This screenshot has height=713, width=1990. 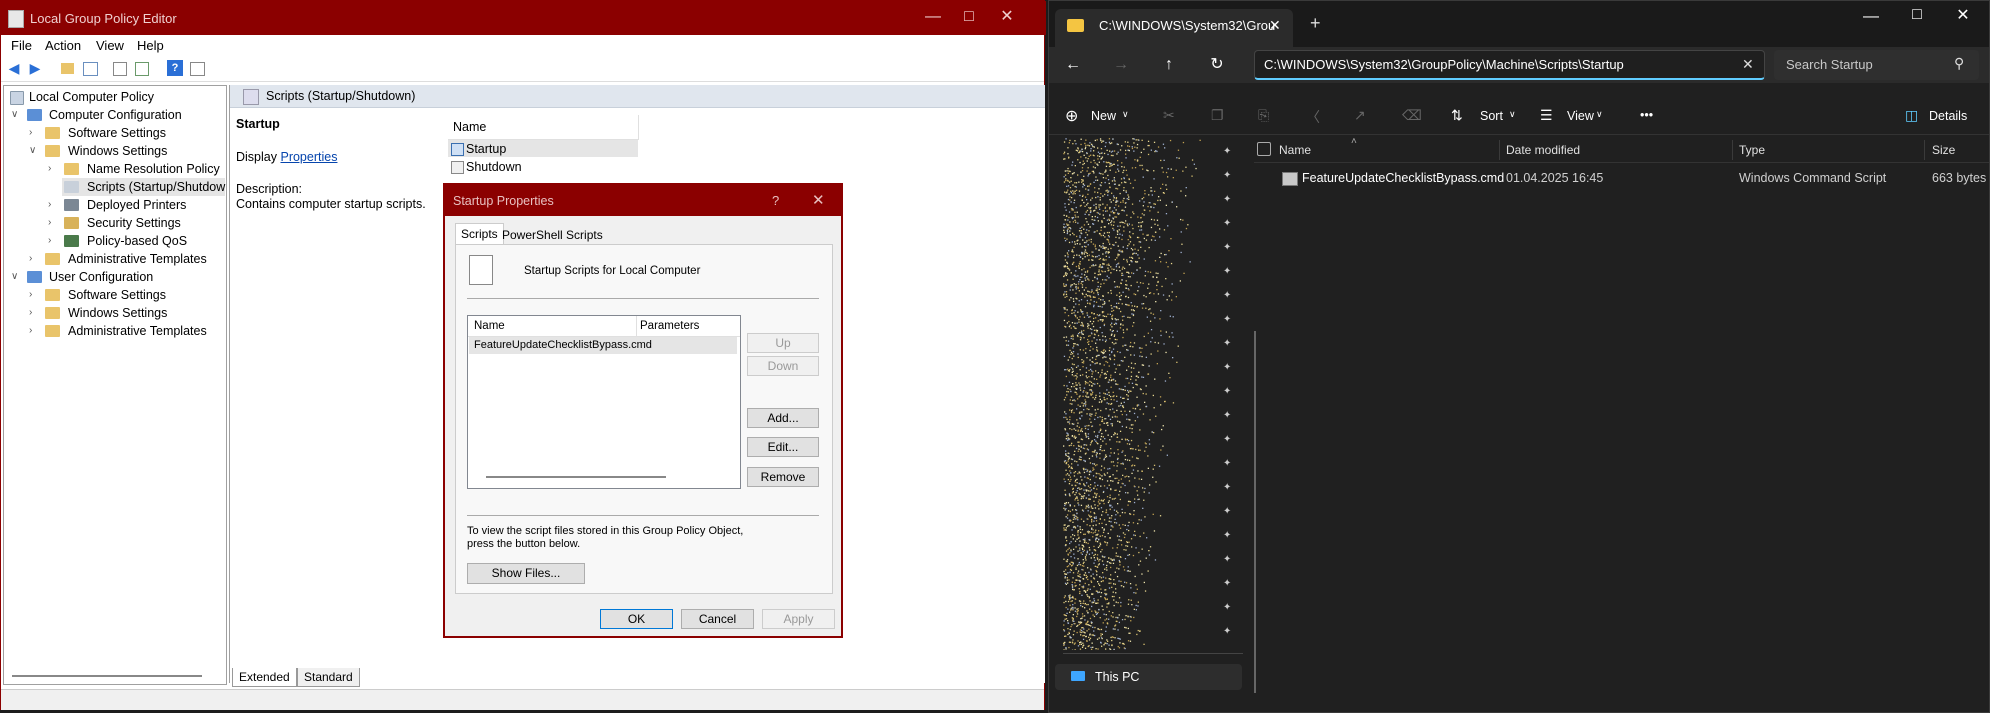 I want to click on new-plus-icon: ⊕, so click(x=1071, y=116).